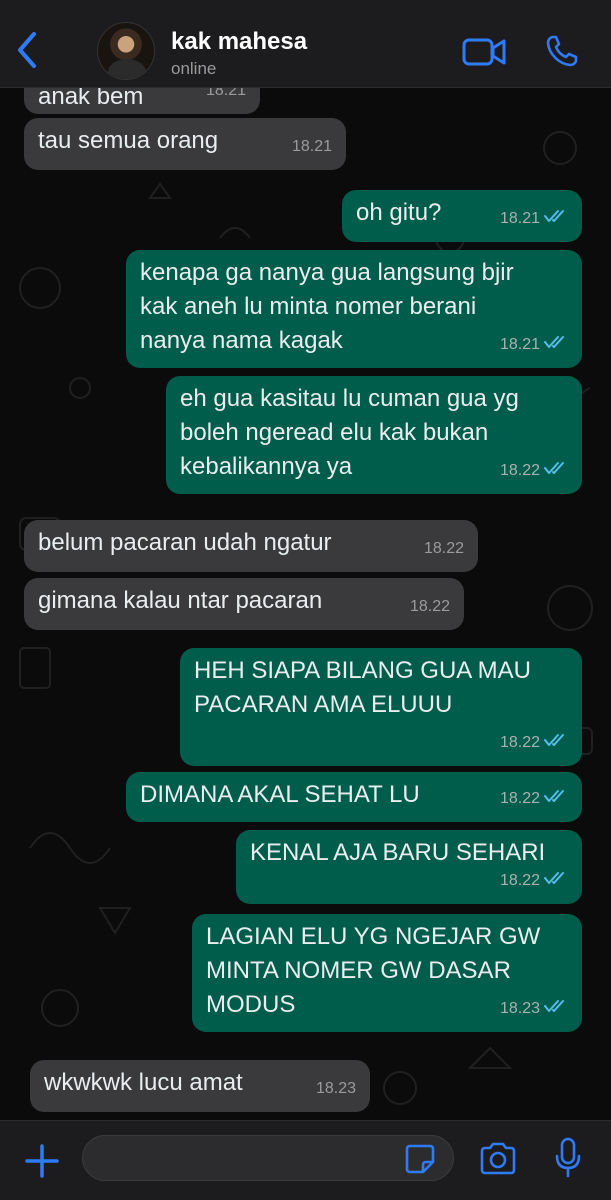 The width and height of the screenshot is (611, 1200). What do you see at coordinates (354, 797) in the screenshot?
I see `outgoing-message: DIMANA AKAL SEHAT LU 18.22` at bounding box center [354, 797].